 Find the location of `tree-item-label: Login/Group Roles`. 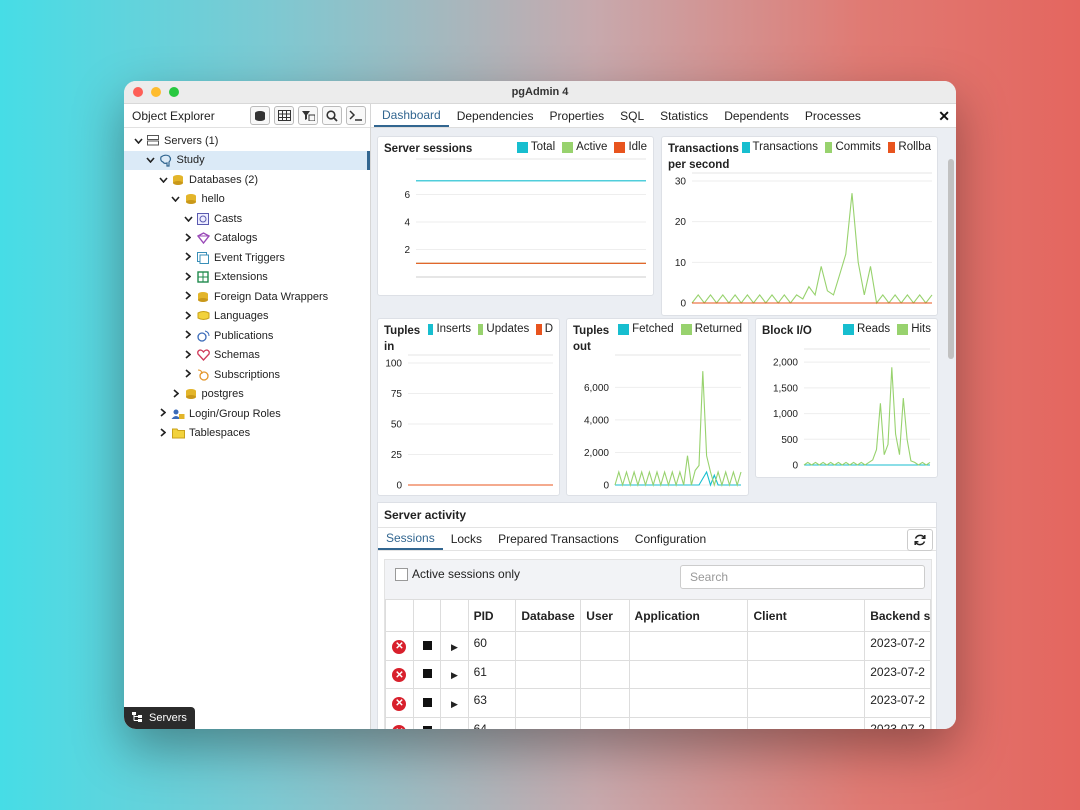

tree-item-label: Login/Group Roles is located at coordinates (235, 413).